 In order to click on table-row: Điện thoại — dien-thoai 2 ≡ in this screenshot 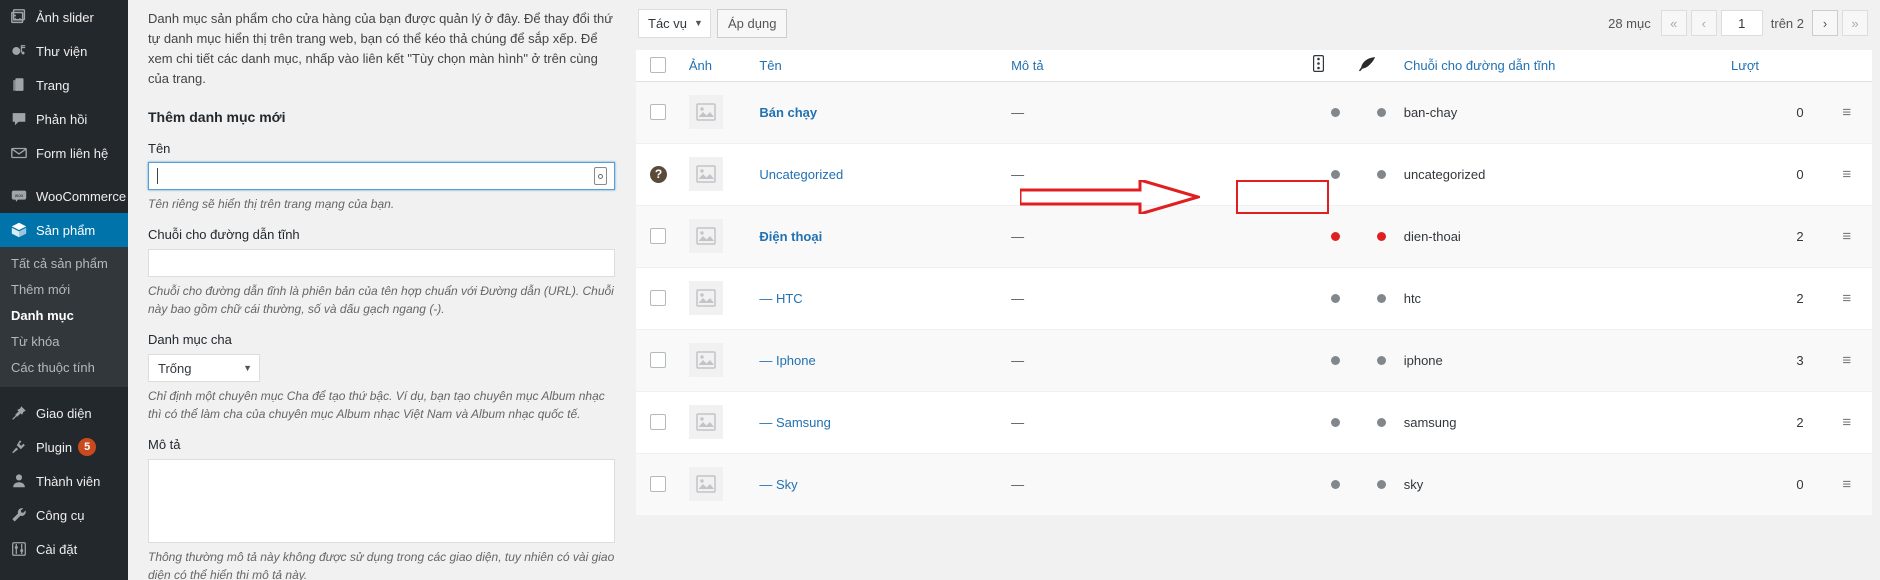, I will do `click(1254, 236)`.